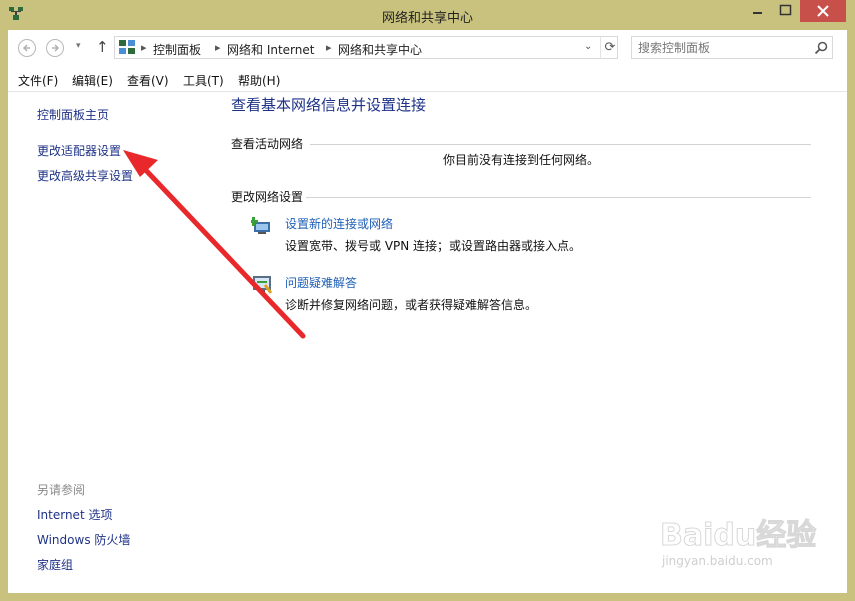  What do you see at coordinates (738, 536) in the screenshot?
I see `watermark-brand: Baidu经验` at bounding box center [738, 536].